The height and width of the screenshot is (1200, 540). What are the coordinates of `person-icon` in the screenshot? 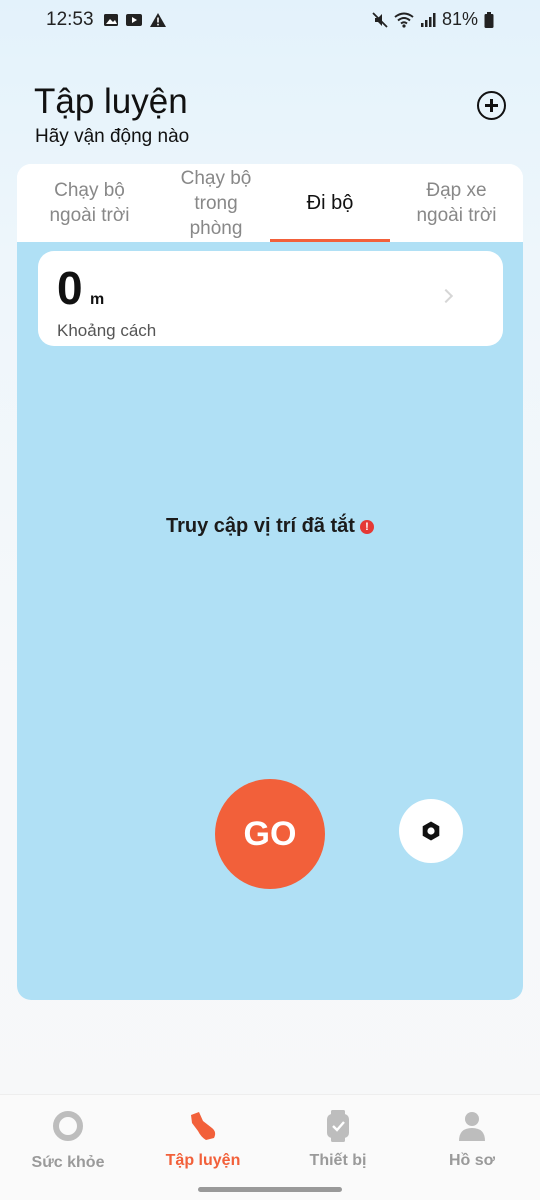 It's located at (472, 1126).